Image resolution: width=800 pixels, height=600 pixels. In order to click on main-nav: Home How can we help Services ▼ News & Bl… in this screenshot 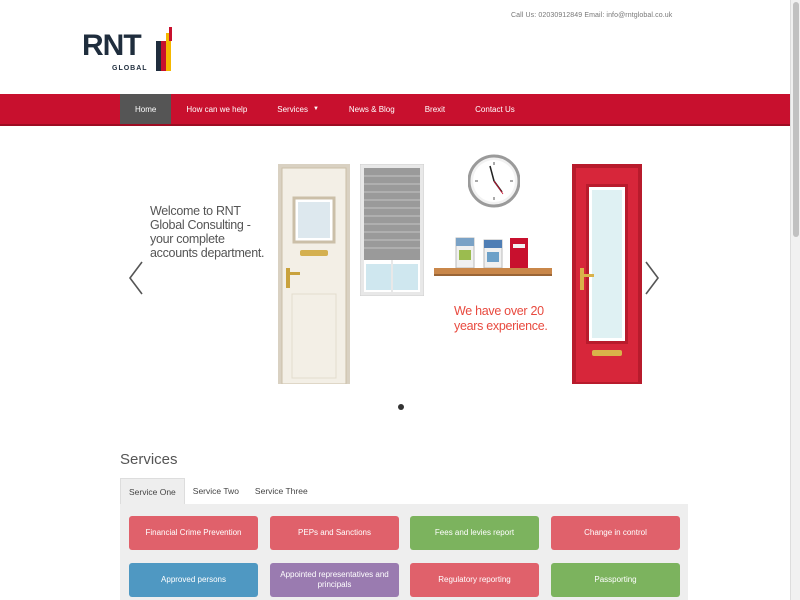, I will do `click(395, 110)`.